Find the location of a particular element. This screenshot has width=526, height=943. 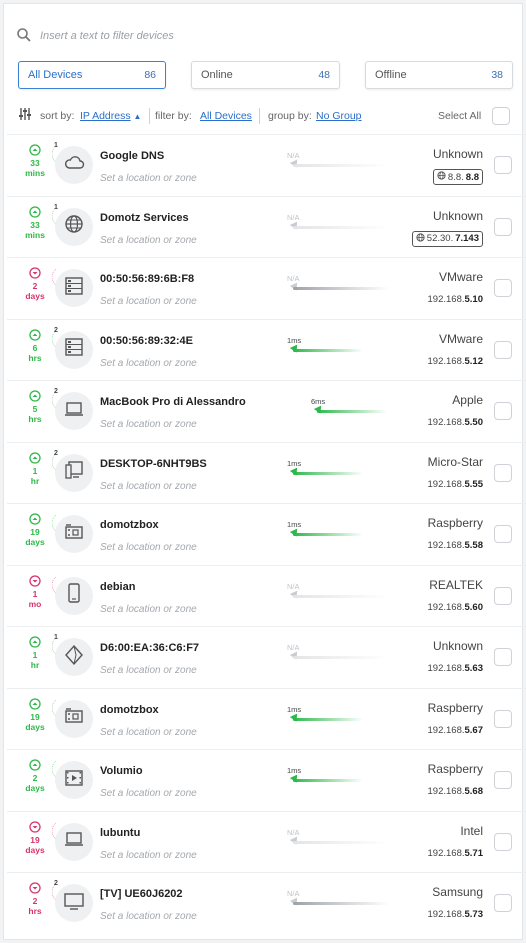

sliders-icon is located at coordinates (25, 115).